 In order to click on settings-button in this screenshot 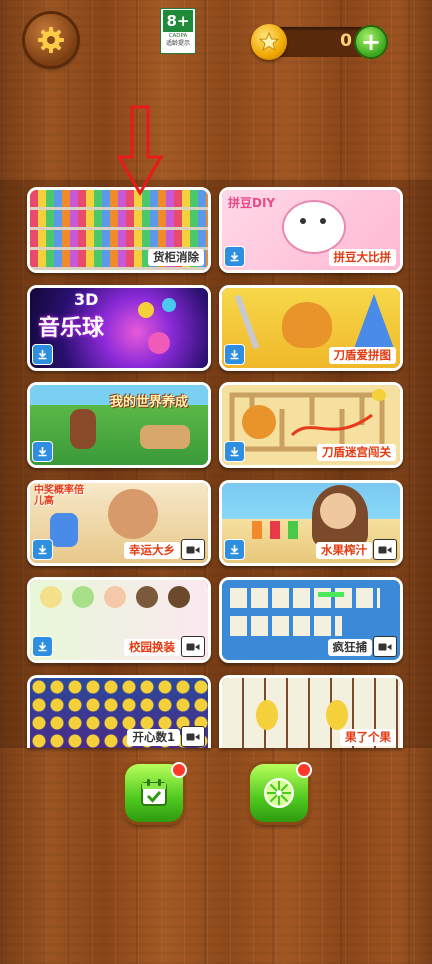, I will do `click(51, 40)`.